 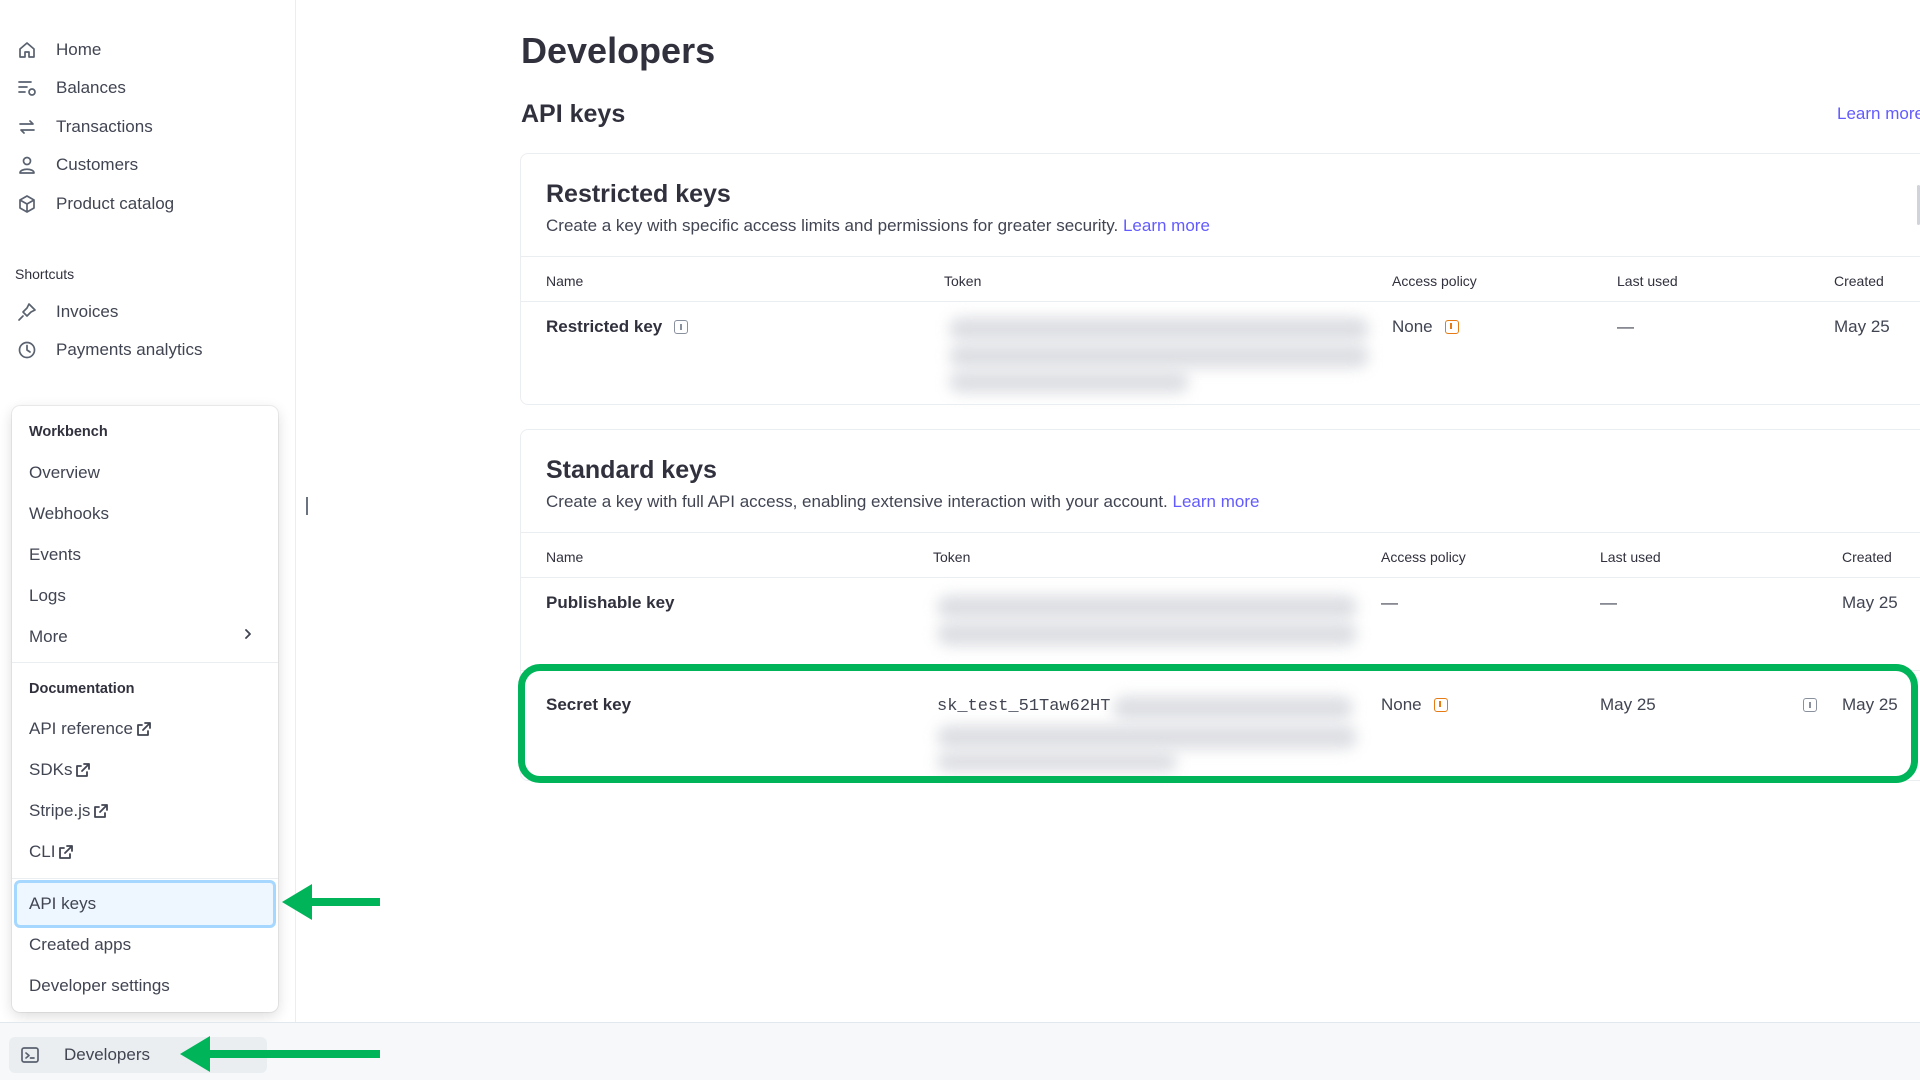 What do you see at coordinates (82, 689) in the screenshot?
I see `documentation-heading: Documentation` at bounding box center [82, 689].